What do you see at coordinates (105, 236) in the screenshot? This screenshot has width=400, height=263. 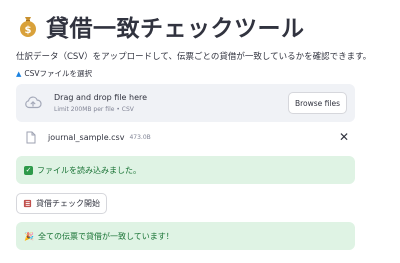 I see `balance-result-message: 全ての伝票で貸借が一致しています！` at bounding box center [105, 236].